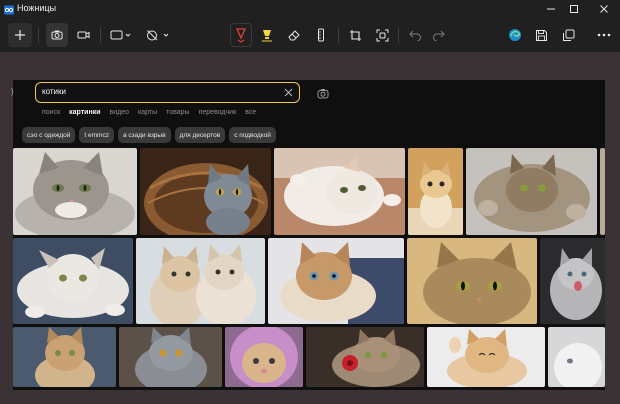  What do you see at coordinates (144, 135) in the screenshot?
I see `suggestion-chip: а сзади взрыв` at bounding box center [144, 135].